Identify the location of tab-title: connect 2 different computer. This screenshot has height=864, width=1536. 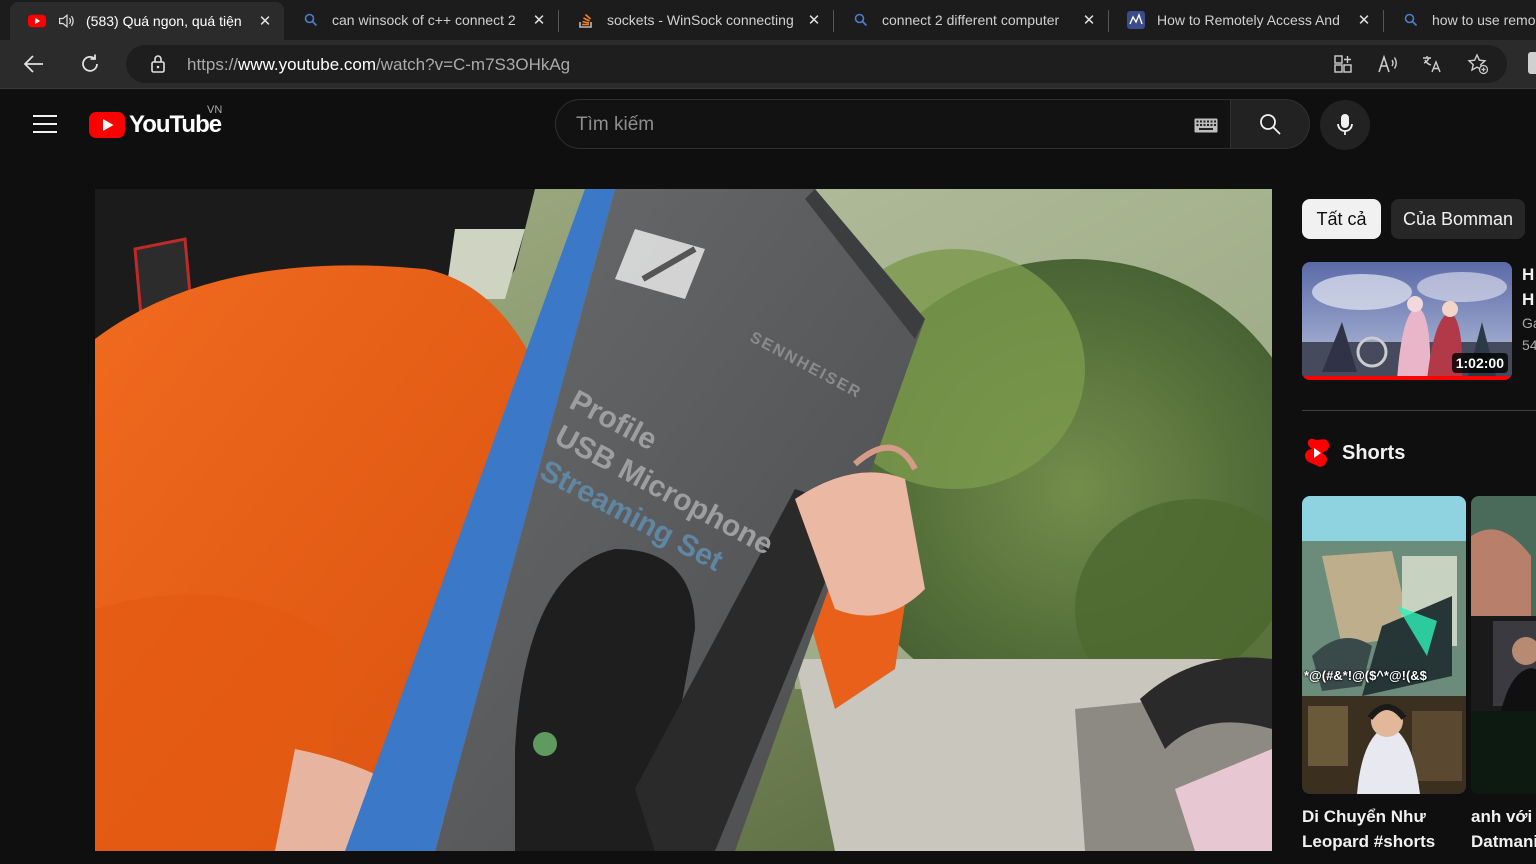
(971, 20).